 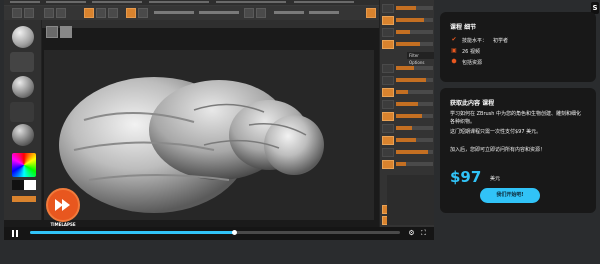 I want to click on video-icon: ▣, so click(x=454, y=50).